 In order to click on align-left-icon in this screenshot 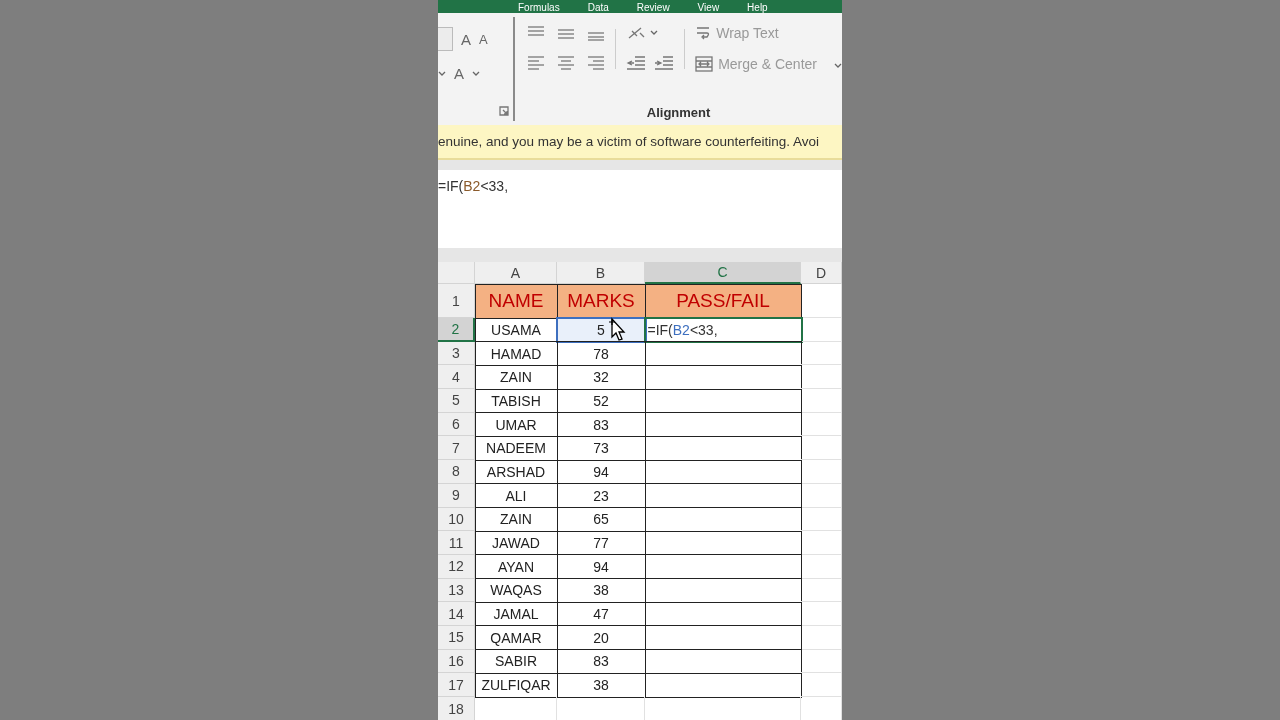, I will do `click(536, 63)`.